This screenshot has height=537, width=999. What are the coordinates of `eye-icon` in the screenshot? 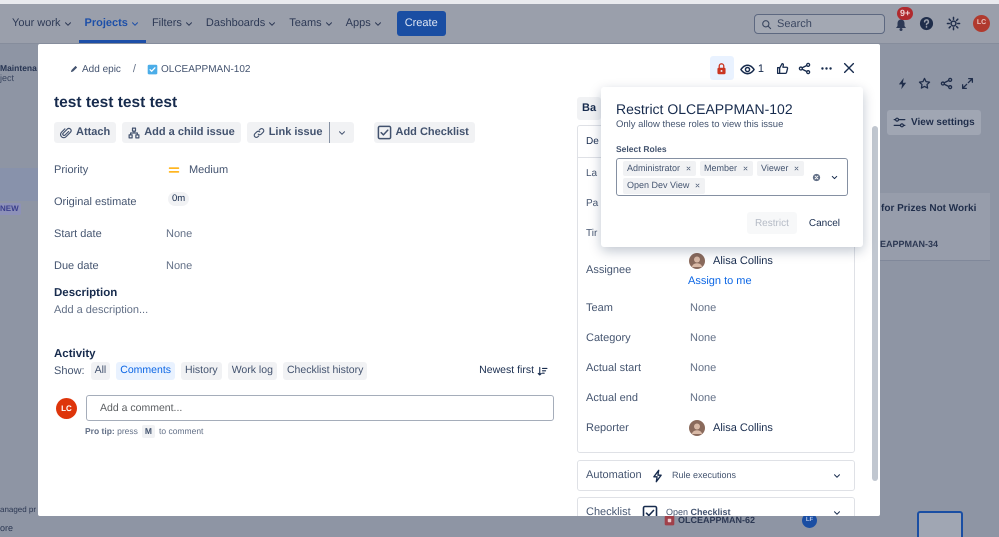 It's located at (747, 69).